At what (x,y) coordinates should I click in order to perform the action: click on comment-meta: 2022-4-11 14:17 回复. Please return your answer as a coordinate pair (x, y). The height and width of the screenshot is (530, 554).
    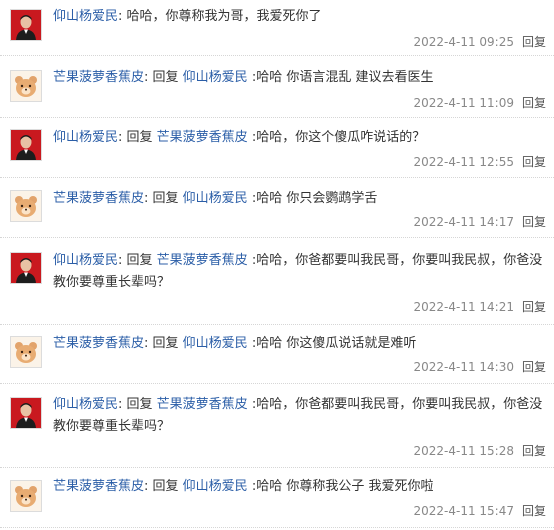
    Looking at the image, I should click on (479, 221).